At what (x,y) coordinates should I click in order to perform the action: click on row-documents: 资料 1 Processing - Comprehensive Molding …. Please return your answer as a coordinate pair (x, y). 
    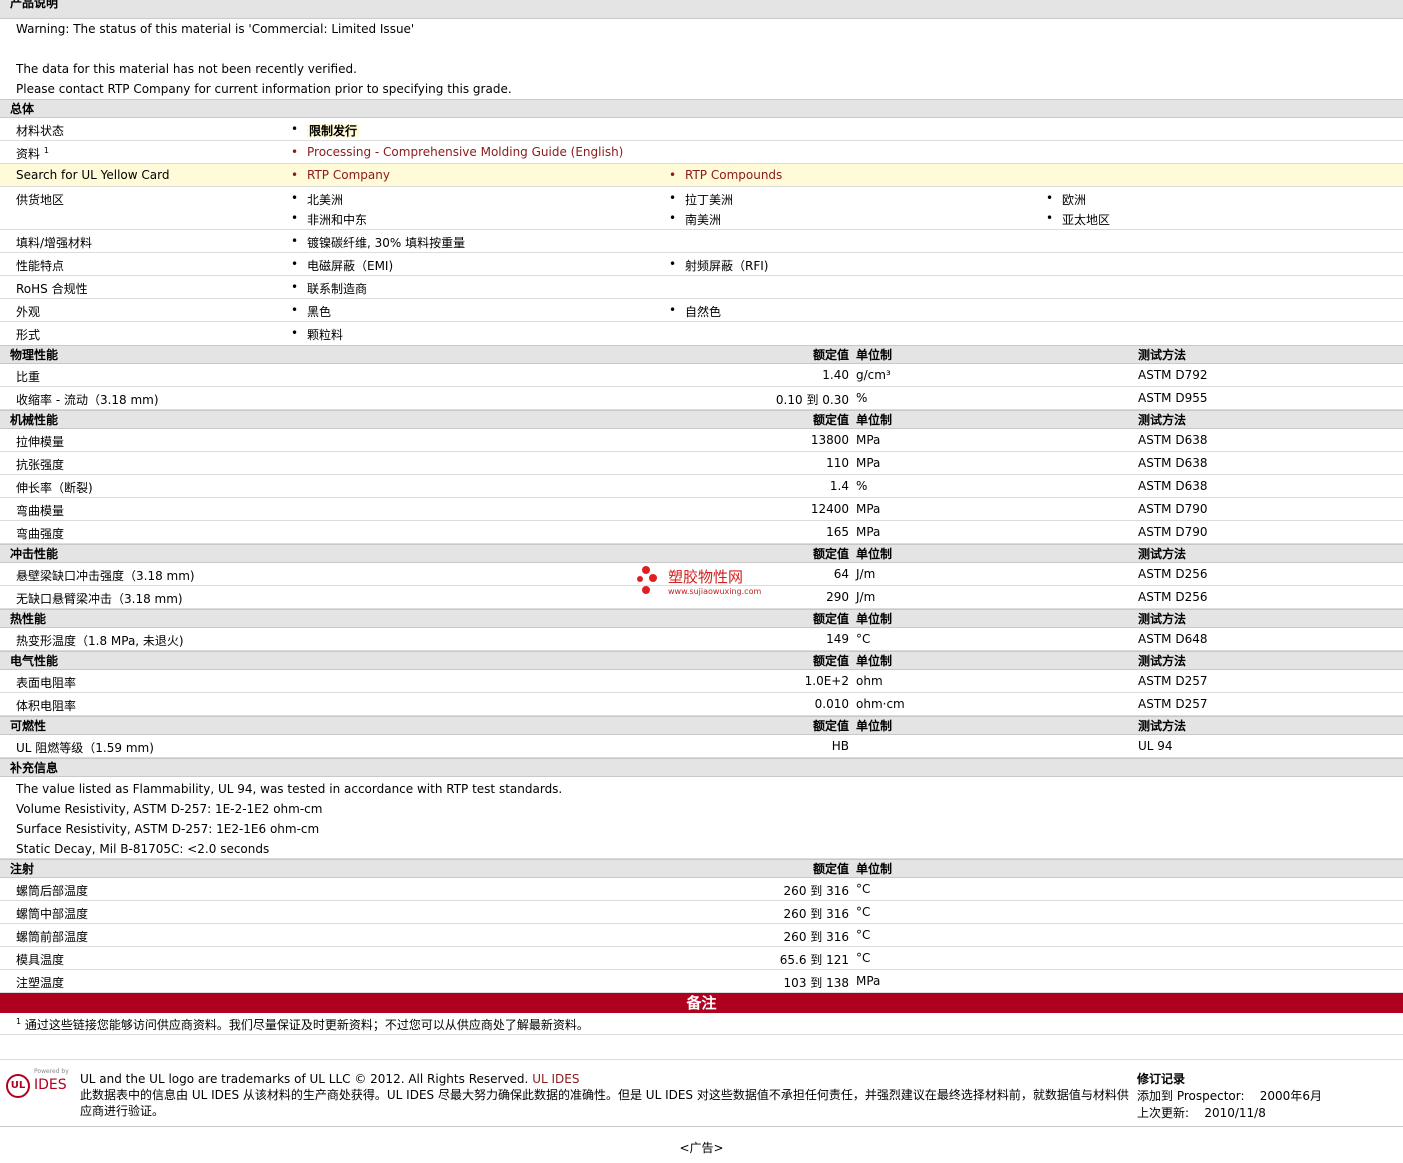
    Looking at the image, I should click on (701, 152).